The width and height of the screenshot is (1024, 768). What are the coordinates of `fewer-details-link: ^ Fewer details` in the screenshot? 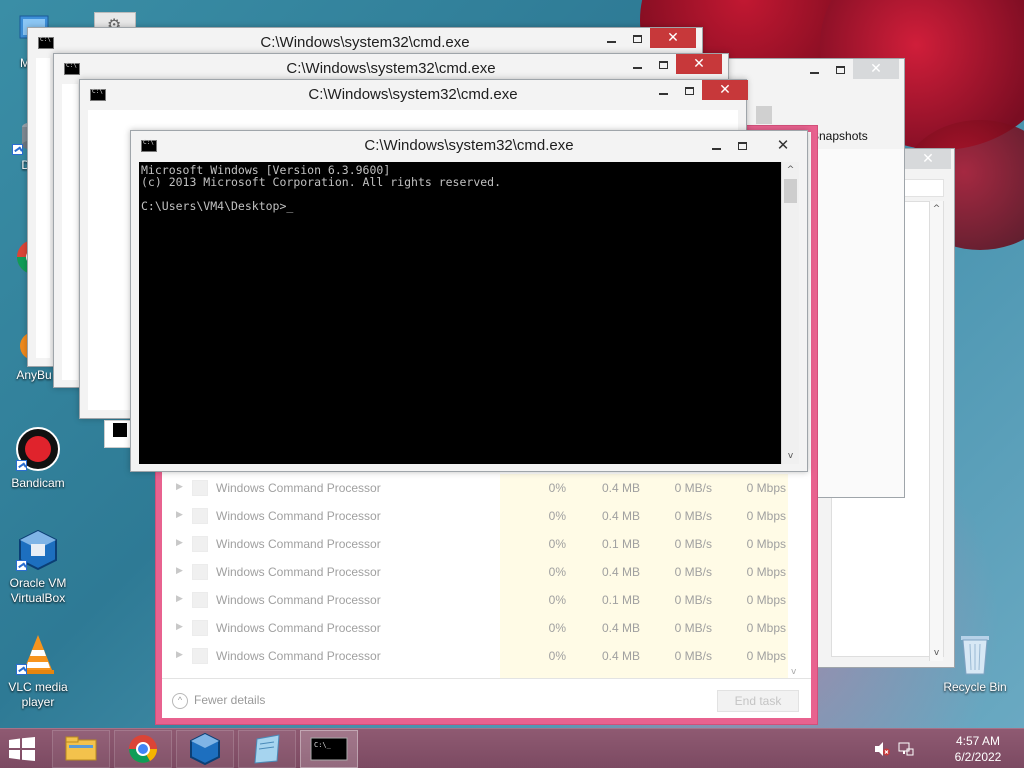 It's located at (218, 701).